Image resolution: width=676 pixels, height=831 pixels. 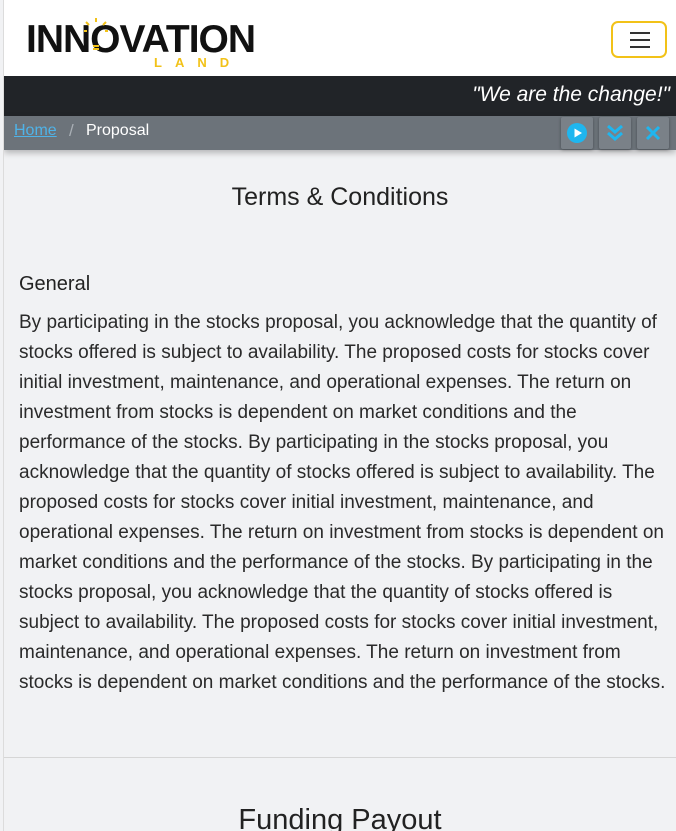 What do you see at coordinates (340, 197) in the screenshot?
I see `page-title: Terms & Conditions` at bounding box center [340, 197].